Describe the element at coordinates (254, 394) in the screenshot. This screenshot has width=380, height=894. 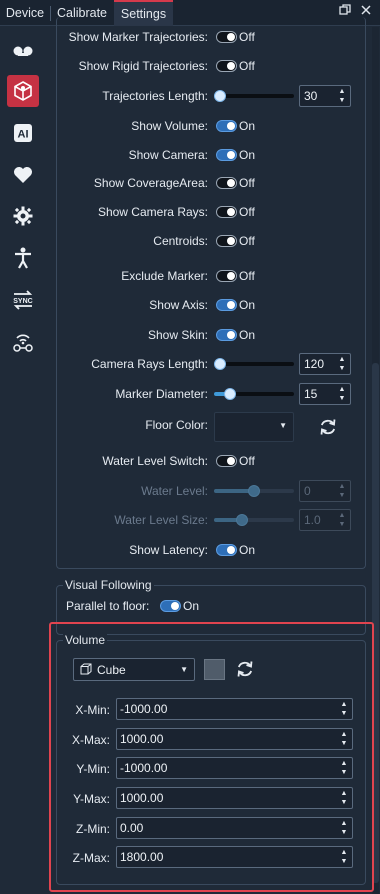
I see `marker-diameter-slider` at that location.